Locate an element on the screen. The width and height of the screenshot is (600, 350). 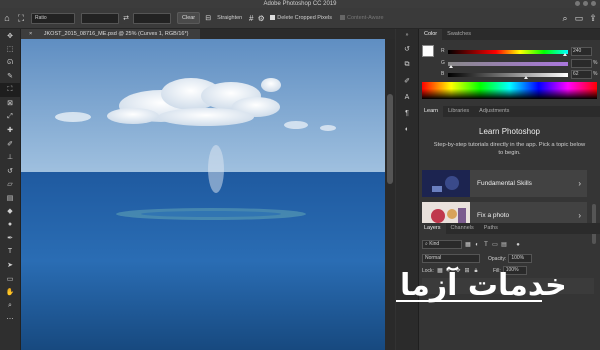
canvas-vertical-scrollbar is located at coordinates (390, 194).